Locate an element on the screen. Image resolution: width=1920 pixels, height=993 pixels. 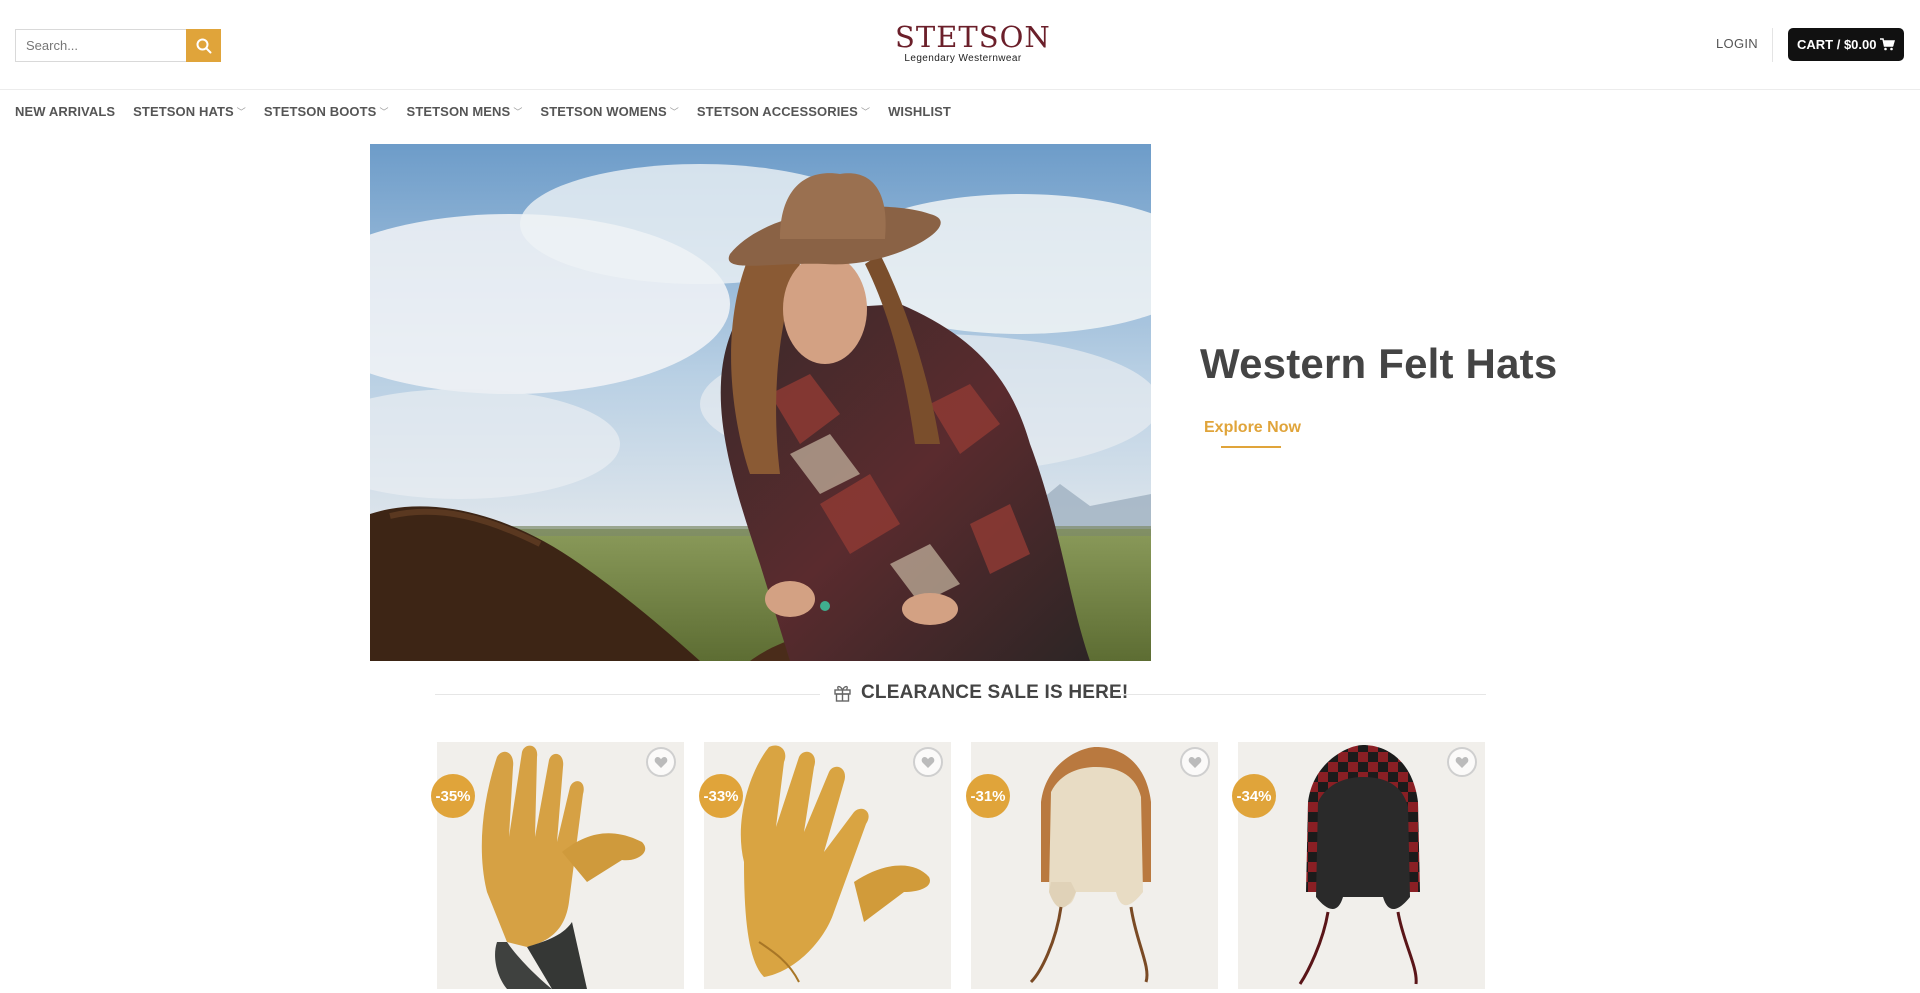
nav-stetson-hats: STETSON HATS ﹀ is located at coordinates (189, 111).